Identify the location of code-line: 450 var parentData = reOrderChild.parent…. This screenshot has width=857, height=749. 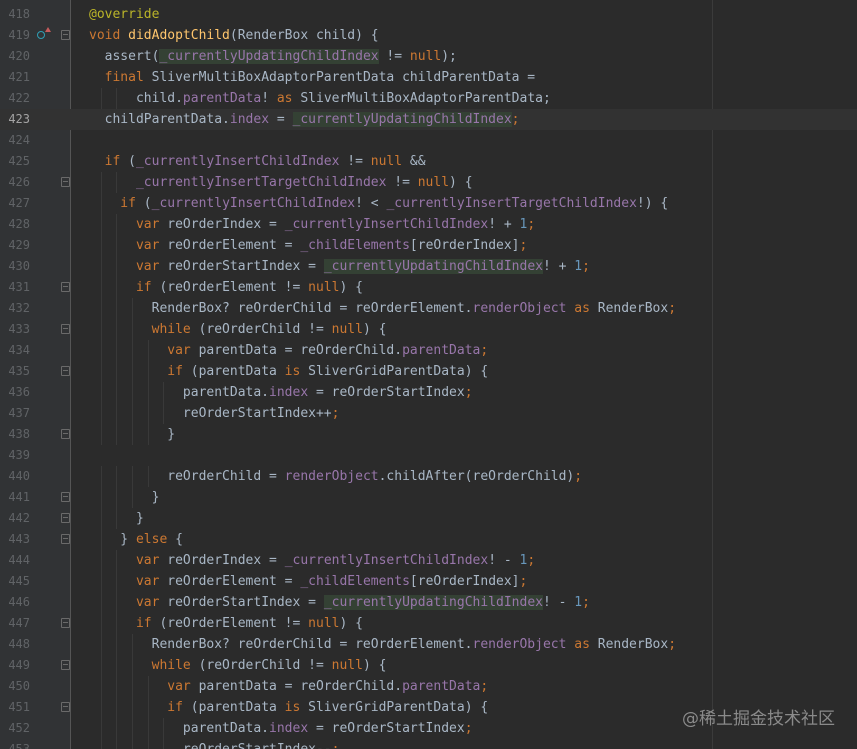
(428, 686).